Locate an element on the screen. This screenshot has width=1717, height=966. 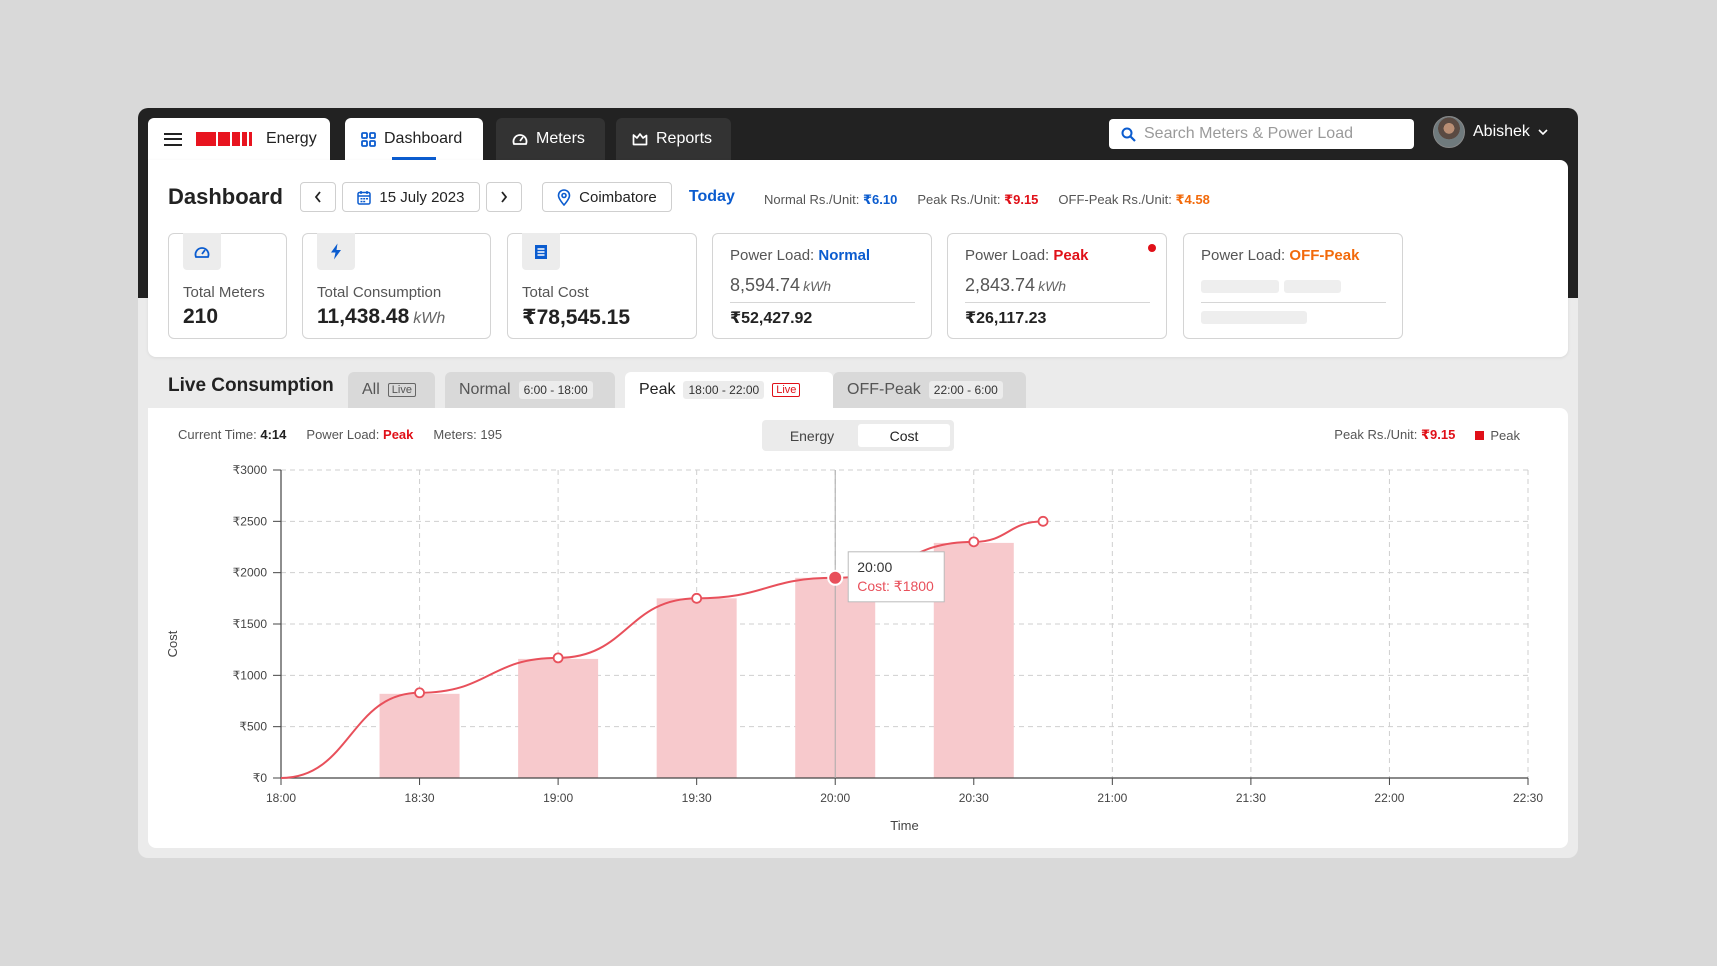
top-bar: Energy Dashboard Meters Reports Abishek is located at coordinates (858, 134).